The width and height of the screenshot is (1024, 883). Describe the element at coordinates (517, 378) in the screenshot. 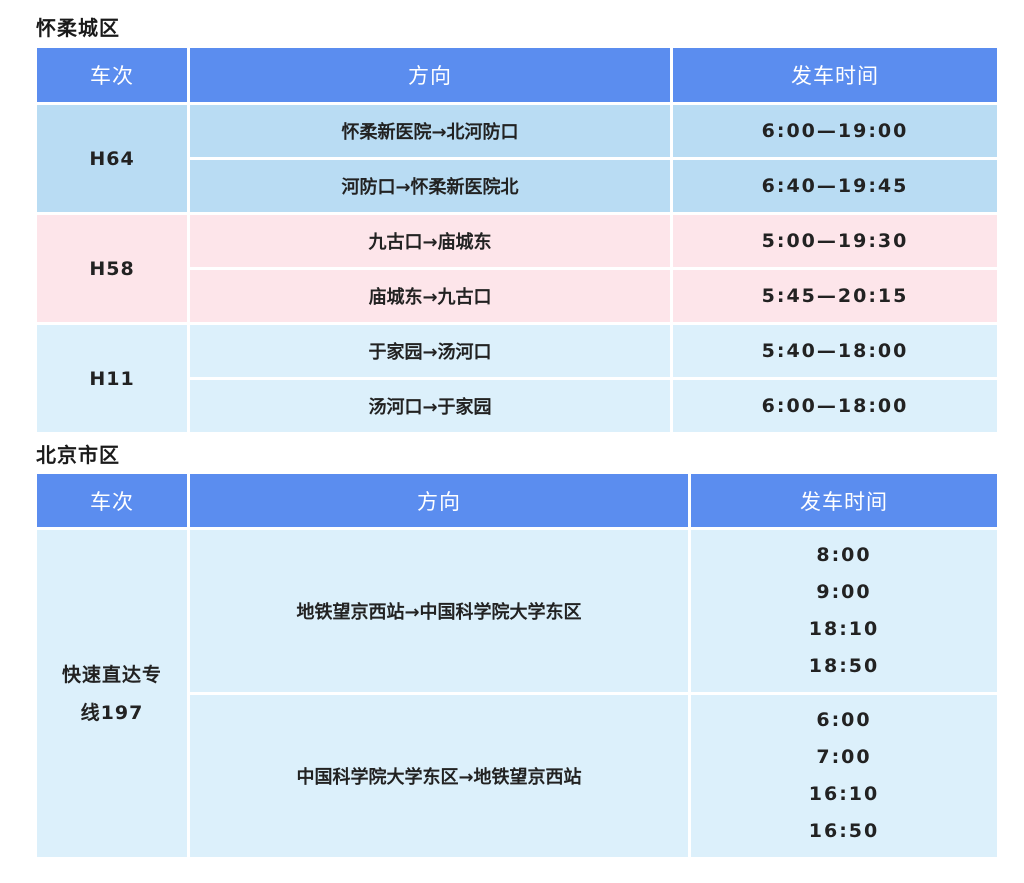

I see `table-row: H11 于家园→汤河口 5:40—18:00` at that location.